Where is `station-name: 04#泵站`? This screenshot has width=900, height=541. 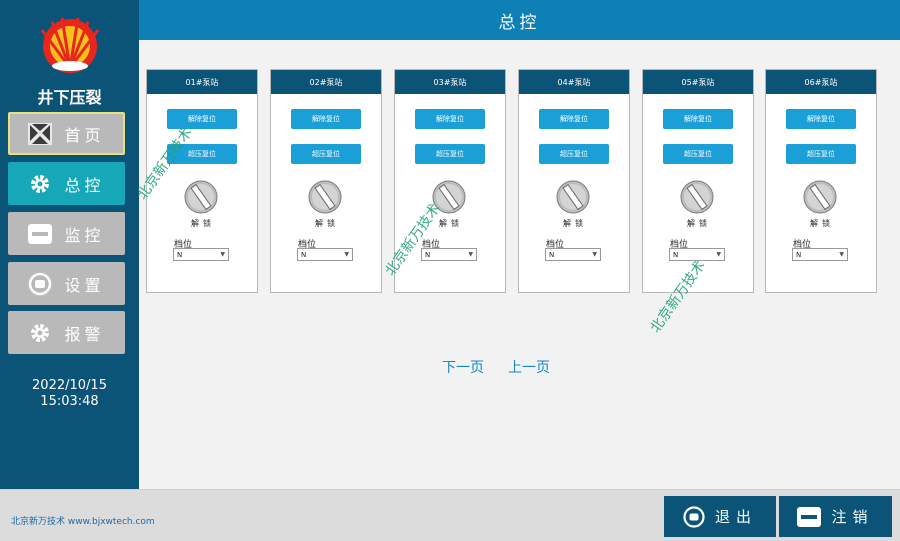
station-name: 04#泵站 is located at coordinates (574, 82).